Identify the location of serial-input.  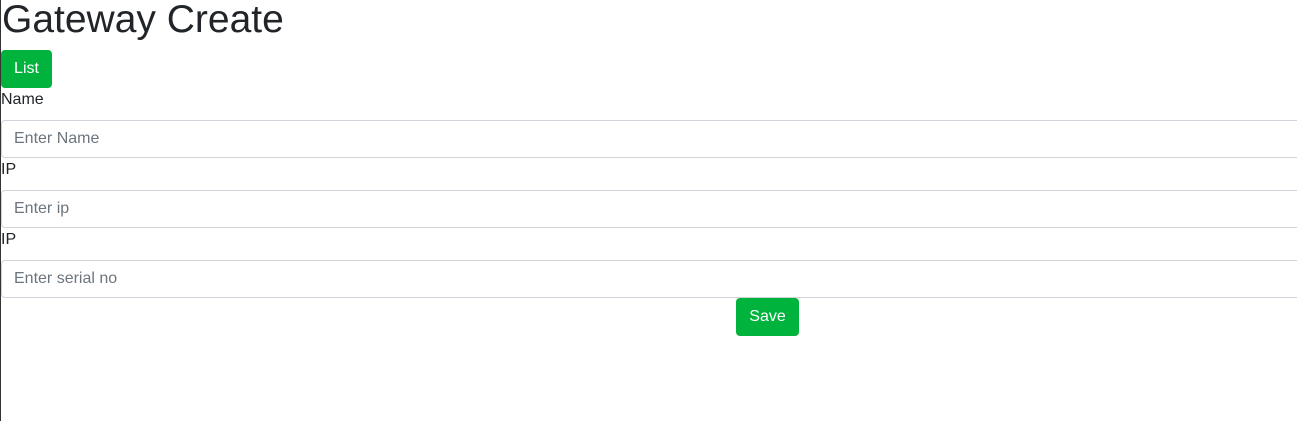
(649, 279).